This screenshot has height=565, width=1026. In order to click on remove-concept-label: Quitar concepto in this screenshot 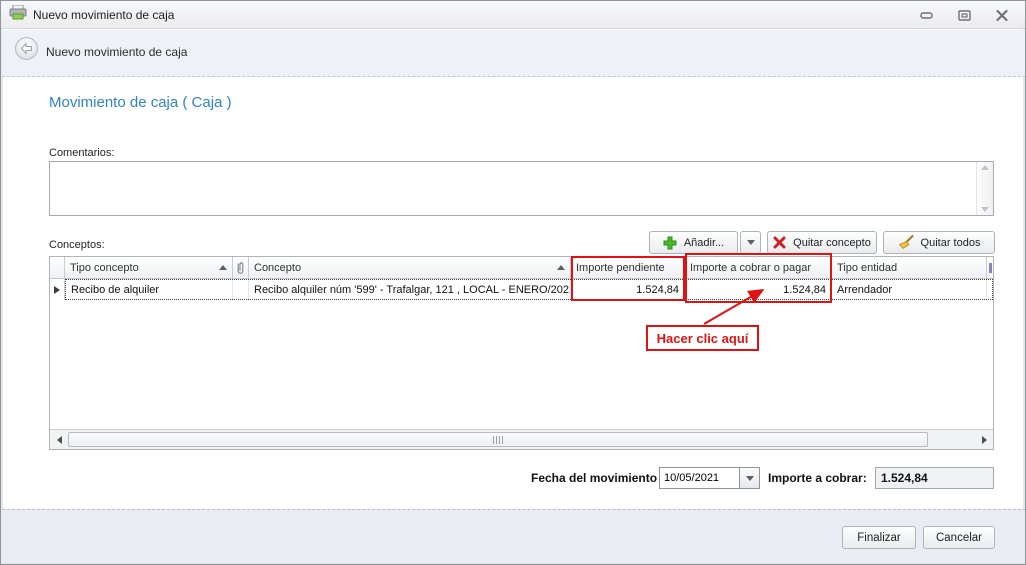, I will do `click(832, 242)`.